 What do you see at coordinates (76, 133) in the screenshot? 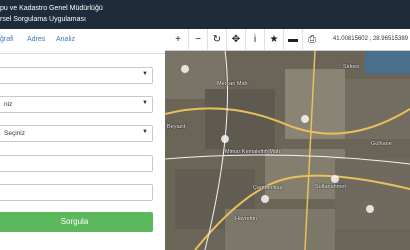
I see `select-field-3: Seçiniz ▼` at bounding box center [76, 133].